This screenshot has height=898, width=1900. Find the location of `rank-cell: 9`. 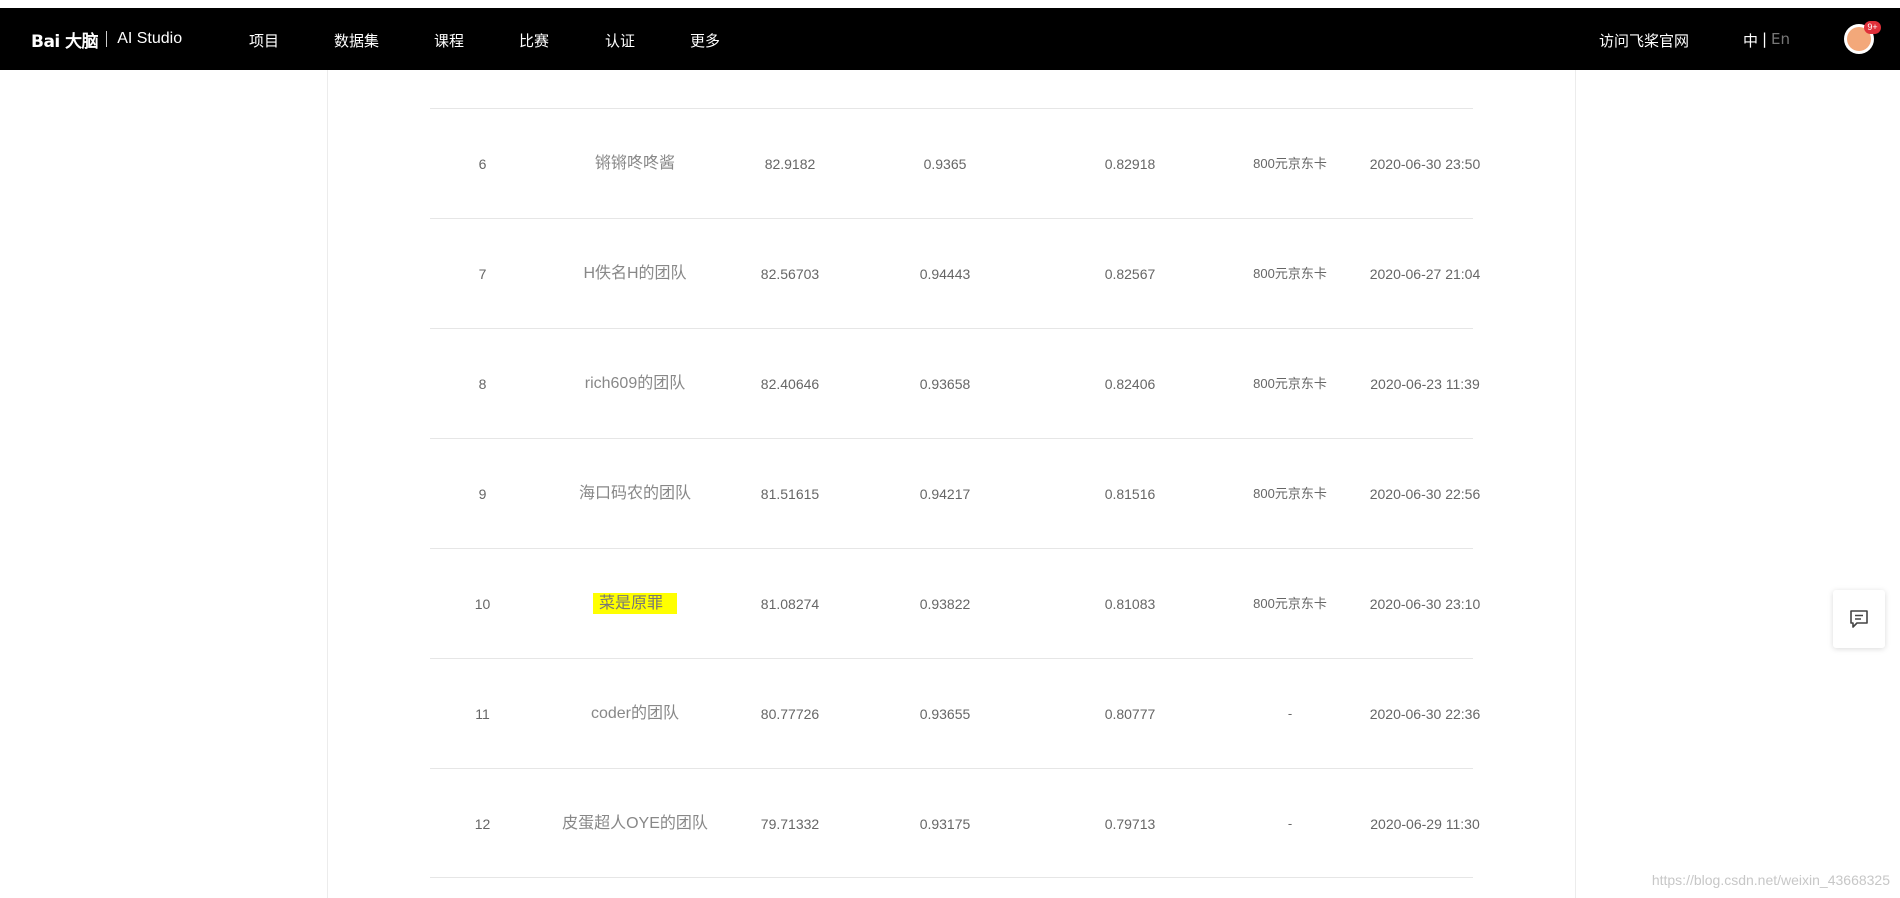

rank-cell: 9 is located at coordinates (482, 494).